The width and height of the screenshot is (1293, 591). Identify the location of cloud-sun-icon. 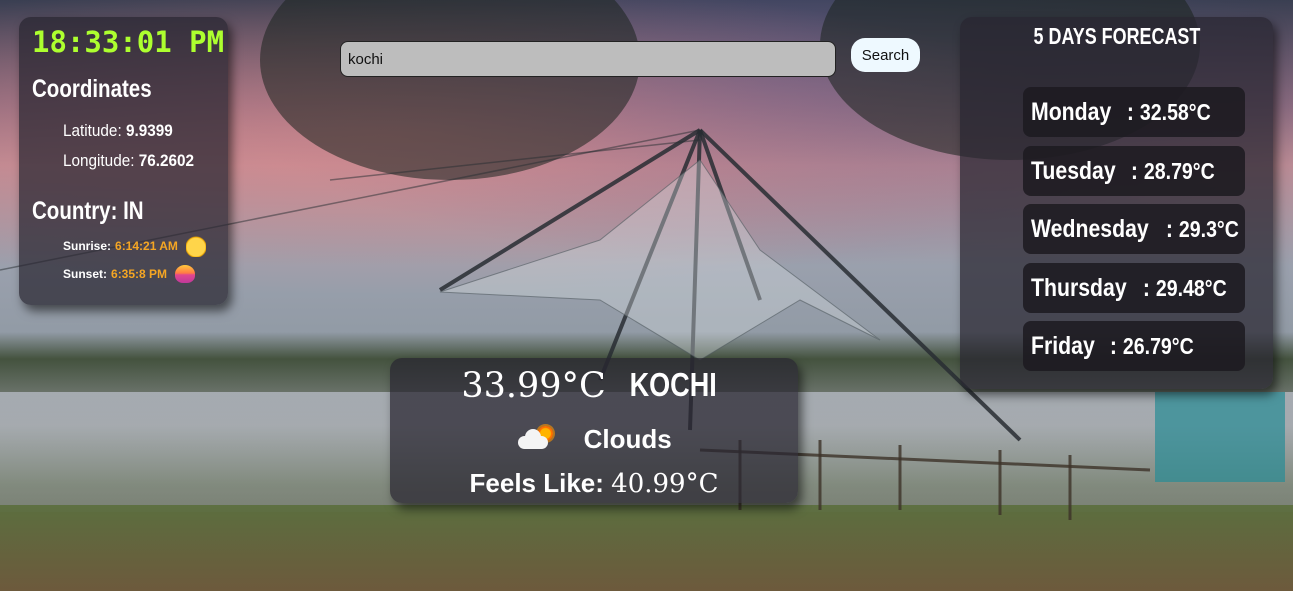
(536, 438).